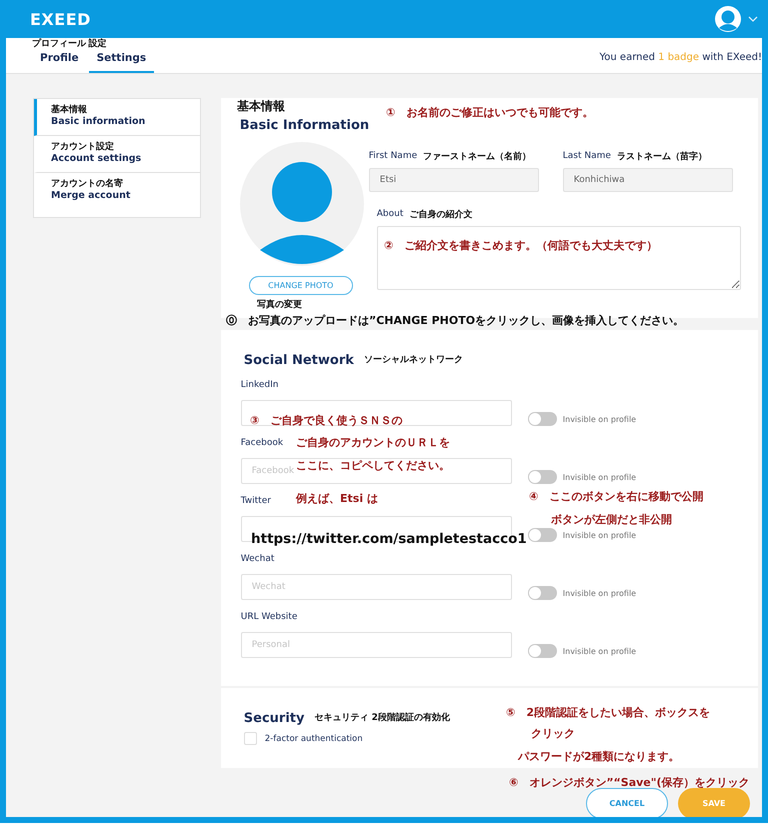  I want to click on annotation-text: クリック, so click(553, 733).